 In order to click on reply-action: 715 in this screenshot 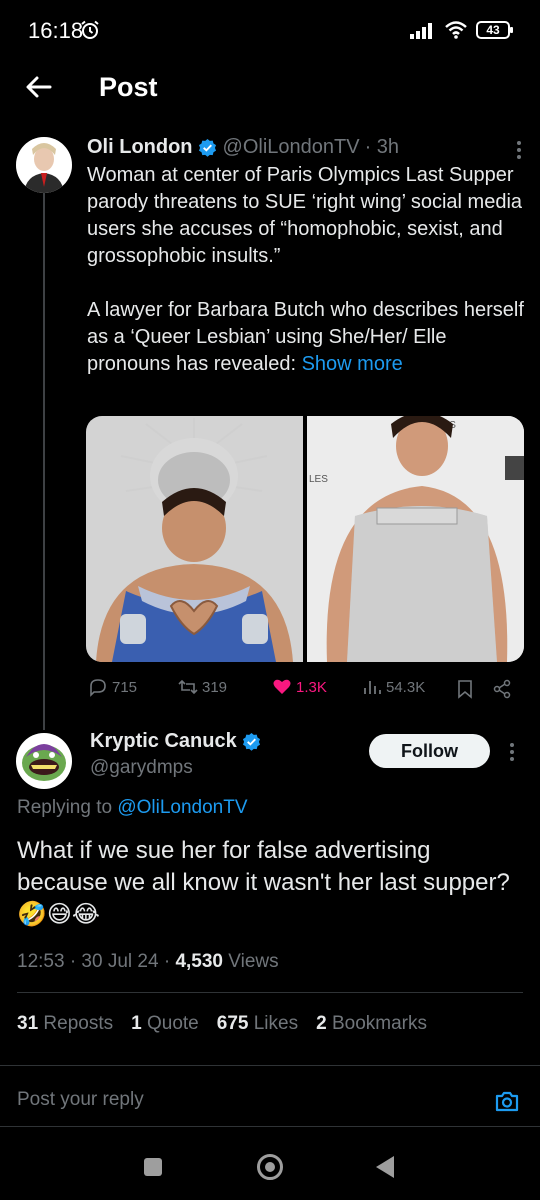, I will do `click(112, 687)`.